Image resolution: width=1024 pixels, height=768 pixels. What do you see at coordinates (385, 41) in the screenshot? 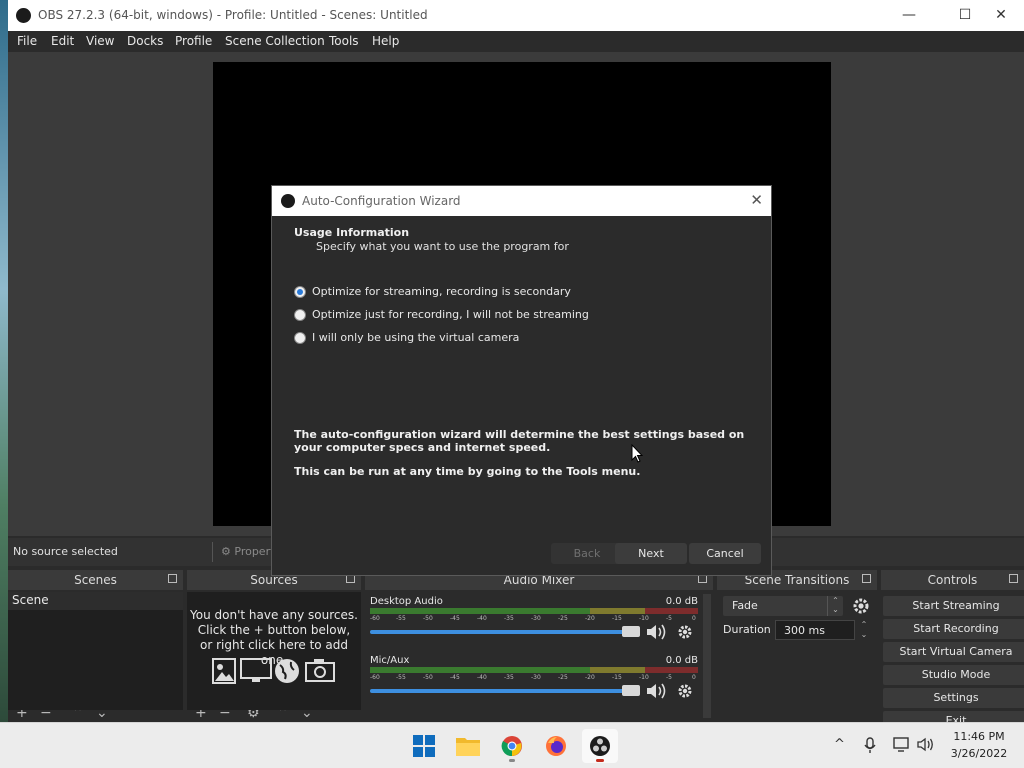
I see `menu-help: Help` at bounding box center [385, 41].